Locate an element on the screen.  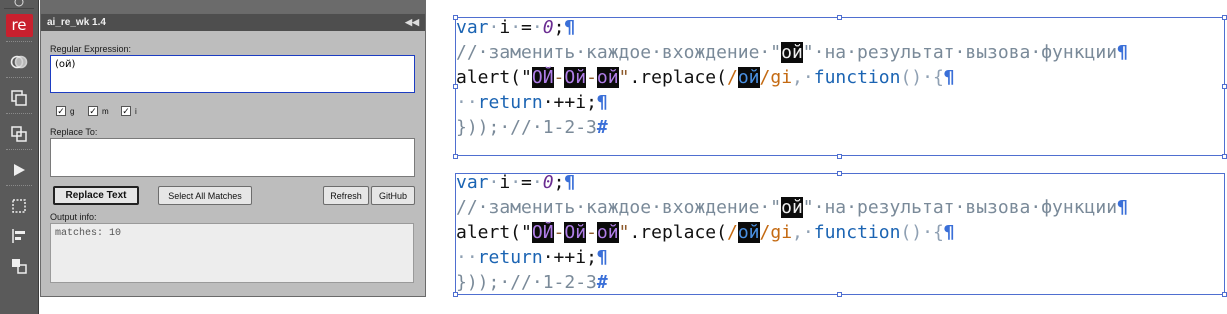
collapse-icon: ◀◀ is located at coordinates (412, 22).